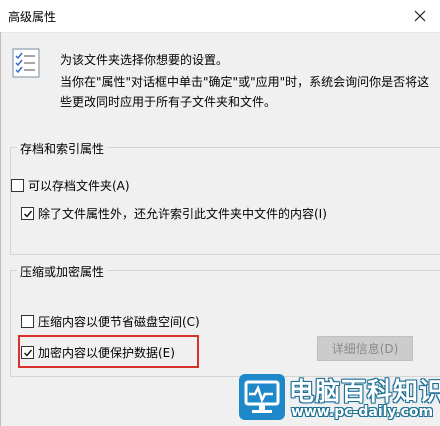  What do you see at coordinates (26, 63) in the screenshot?
I see `properties-list-icon` at bounding box center [26, 63].